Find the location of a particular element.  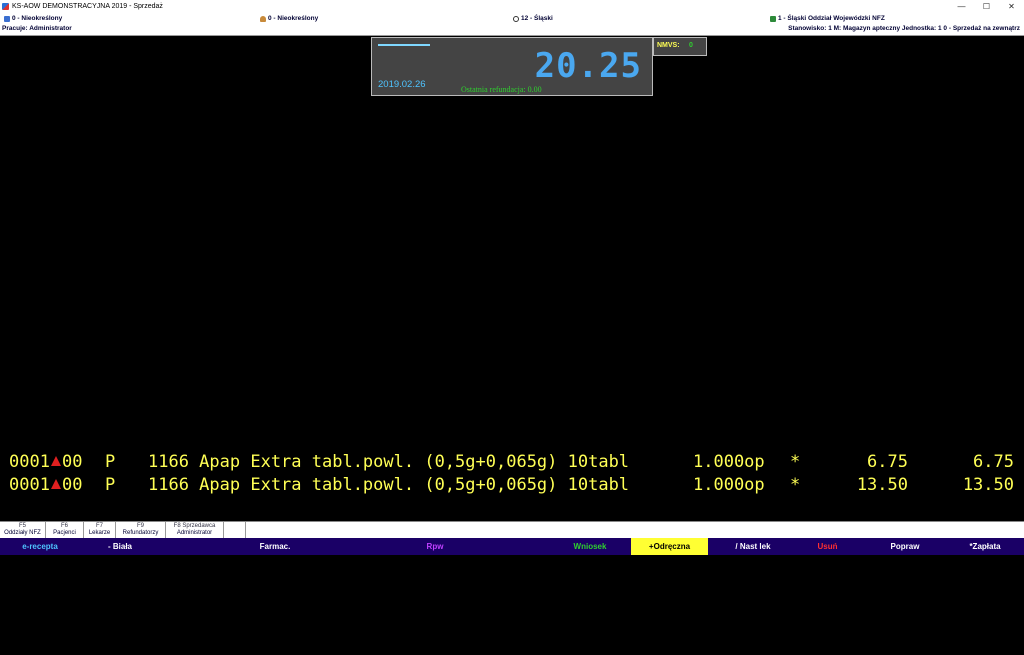

fkey-seller: F8 Sprzedawca Administrator is located at coordinates (195, 530).